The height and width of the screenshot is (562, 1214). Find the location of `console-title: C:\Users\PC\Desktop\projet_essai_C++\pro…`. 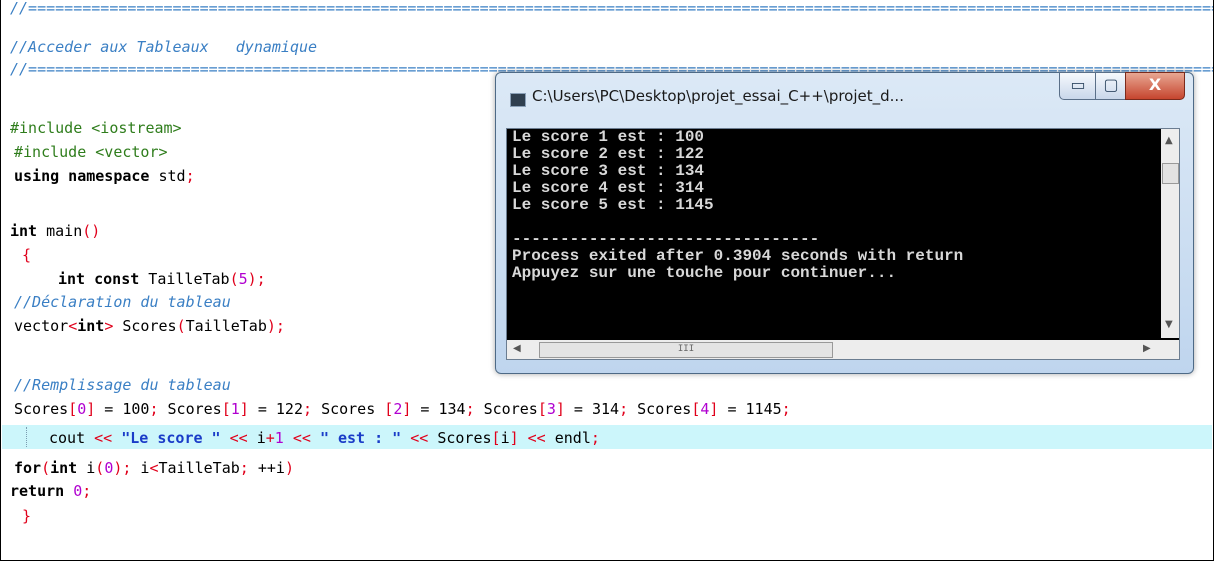

console-title: C:\Users\PC\Desktop\projet_essai_C++\pro… is located at coordinates (718, 96).